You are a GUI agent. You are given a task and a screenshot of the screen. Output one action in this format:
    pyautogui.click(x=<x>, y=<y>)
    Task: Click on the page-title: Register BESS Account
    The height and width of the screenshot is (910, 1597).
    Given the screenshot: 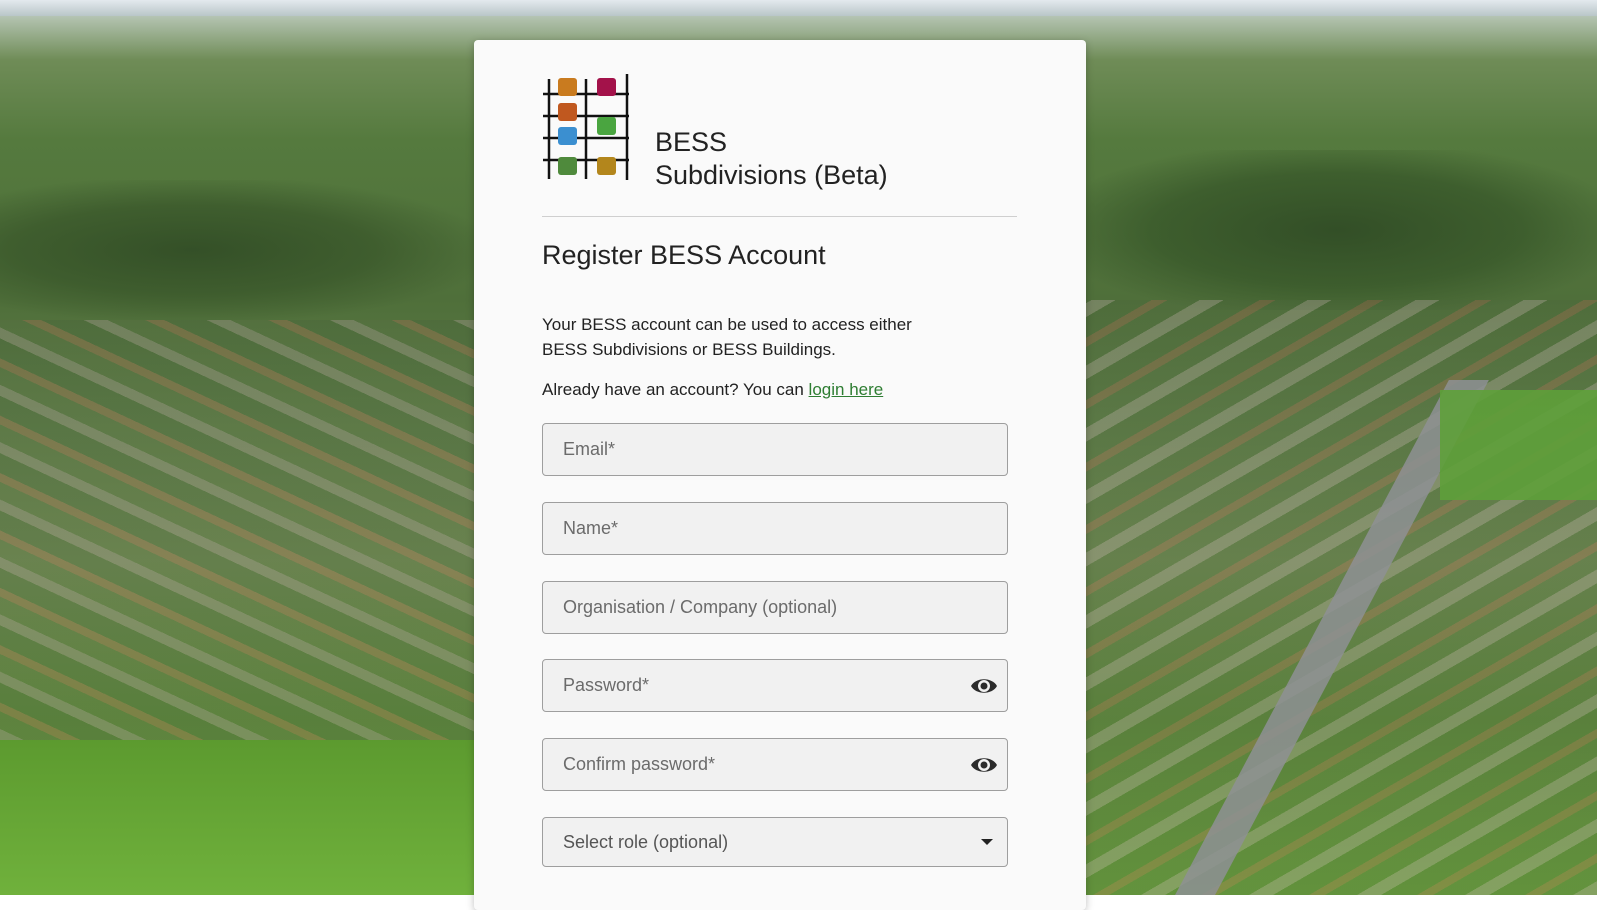 What is the action you would take?
    pyautogui.click(x=684, y=255)
    